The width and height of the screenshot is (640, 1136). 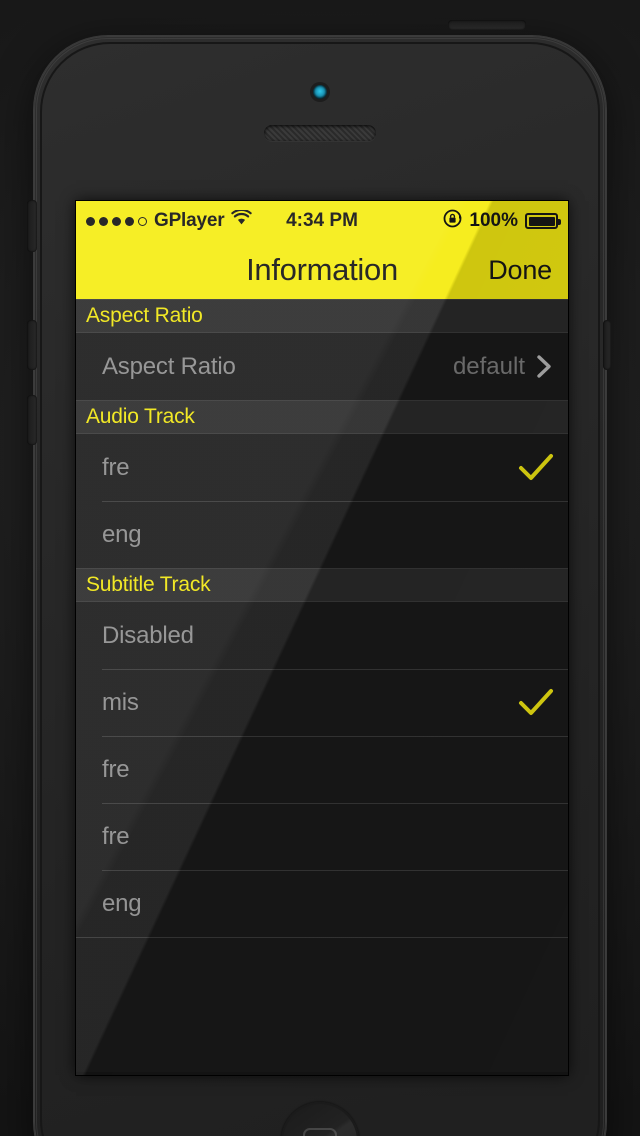 I want to click on earpiece-speaker, so click(x=320, y=133).